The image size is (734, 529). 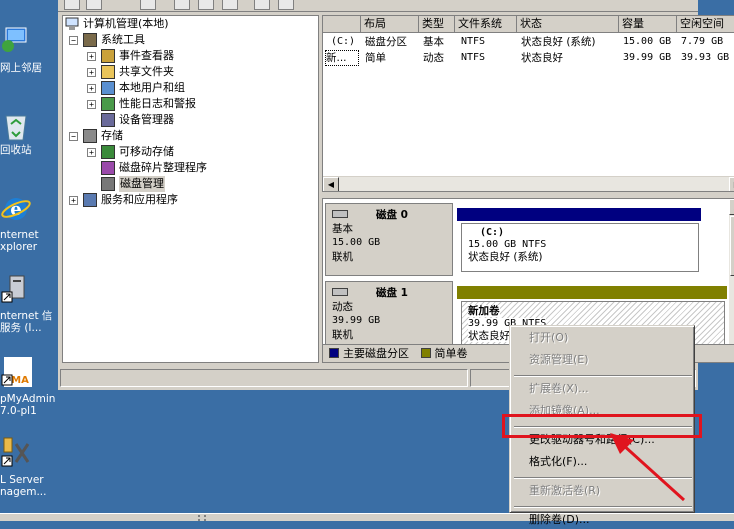 What do you see at coordinates (356, 320) in the screenshot?
I see `disk-size: 39.99 GB` at bounding box center [356, 320].